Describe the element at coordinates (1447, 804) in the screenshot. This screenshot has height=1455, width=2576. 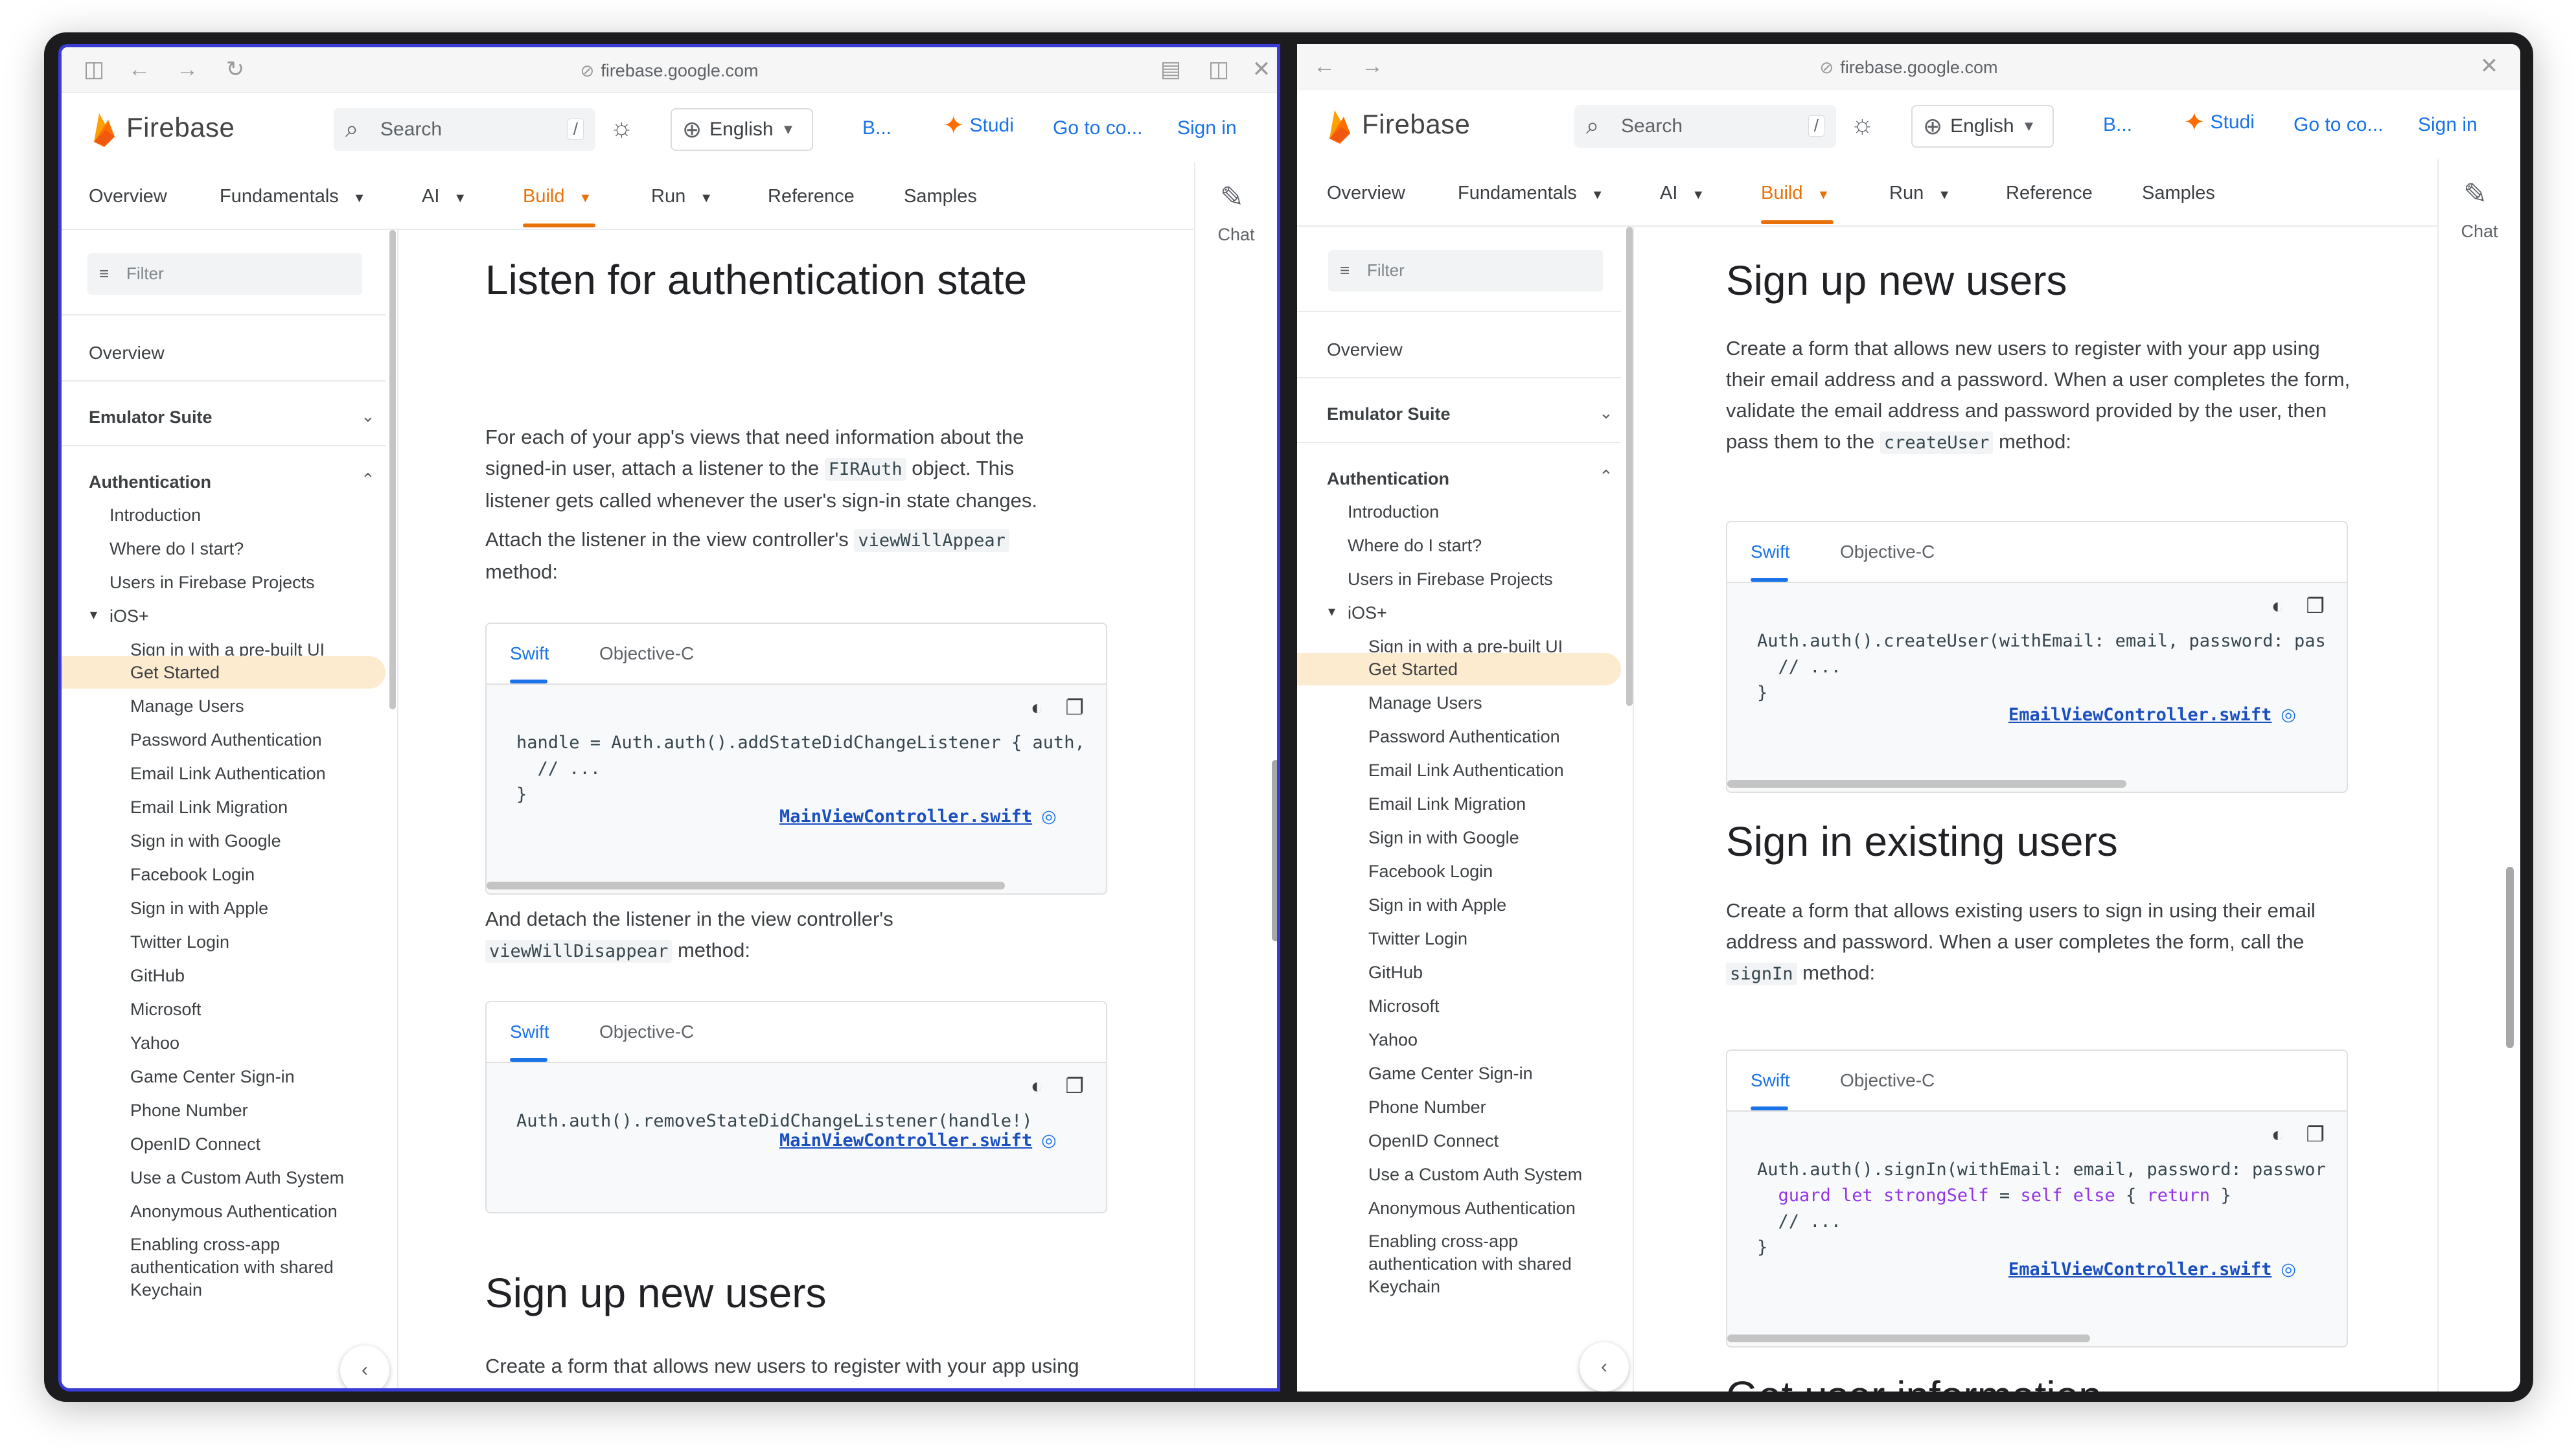
I see `sidebar-item-email-link-migration: Email Link Migration` at that location.